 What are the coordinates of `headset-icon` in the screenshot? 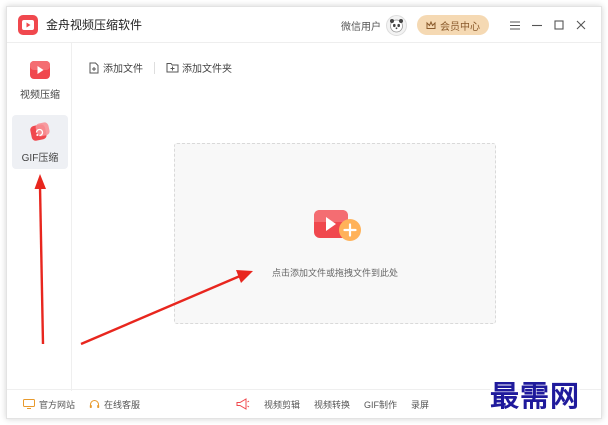 It's located at (94, 403).